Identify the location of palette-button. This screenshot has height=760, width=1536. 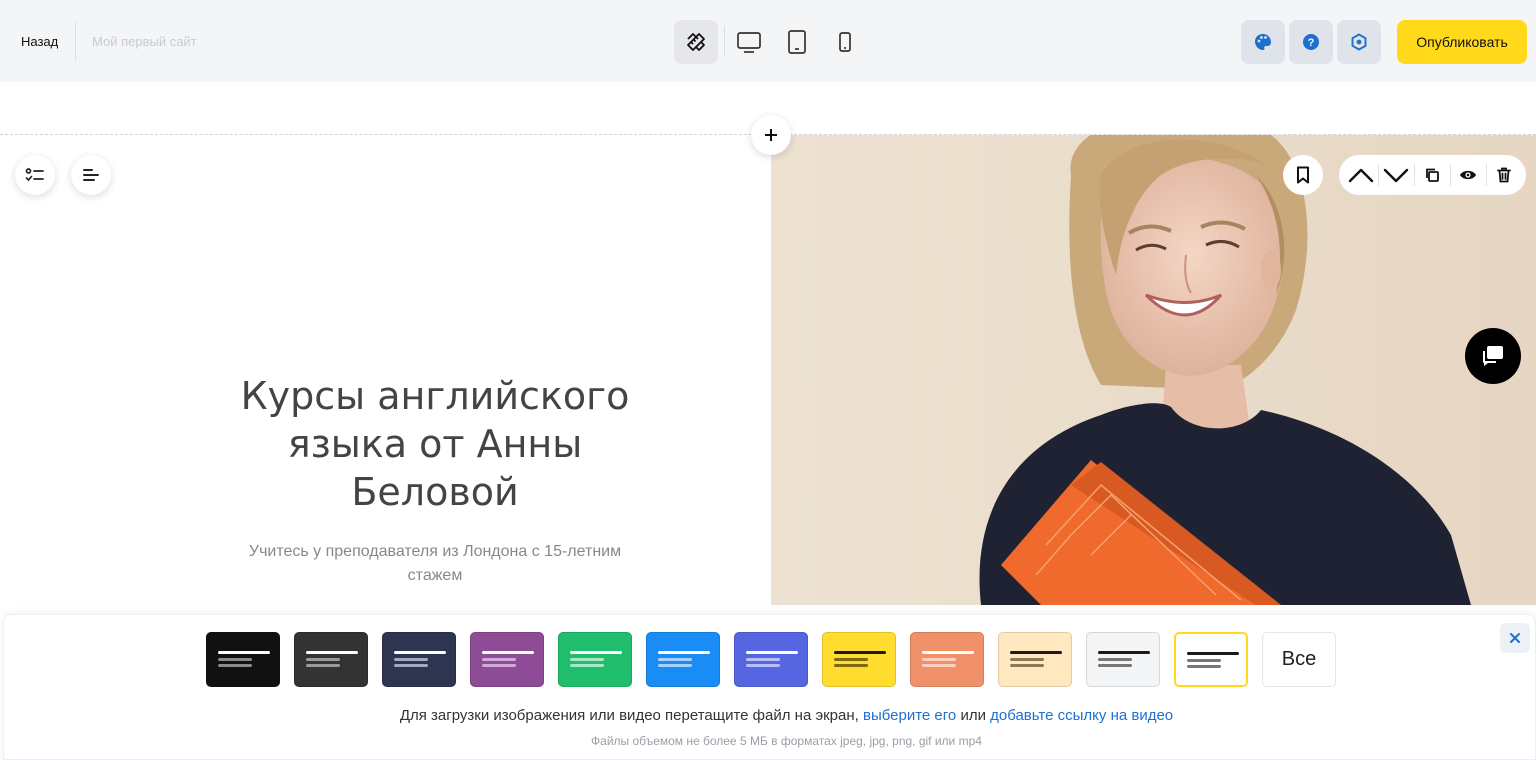
(1263, 42).